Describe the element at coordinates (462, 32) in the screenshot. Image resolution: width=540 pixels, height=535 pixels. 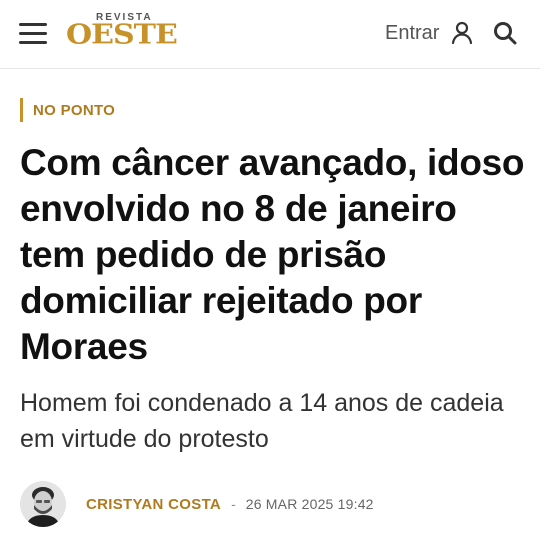
I see `user-icon` at that location.